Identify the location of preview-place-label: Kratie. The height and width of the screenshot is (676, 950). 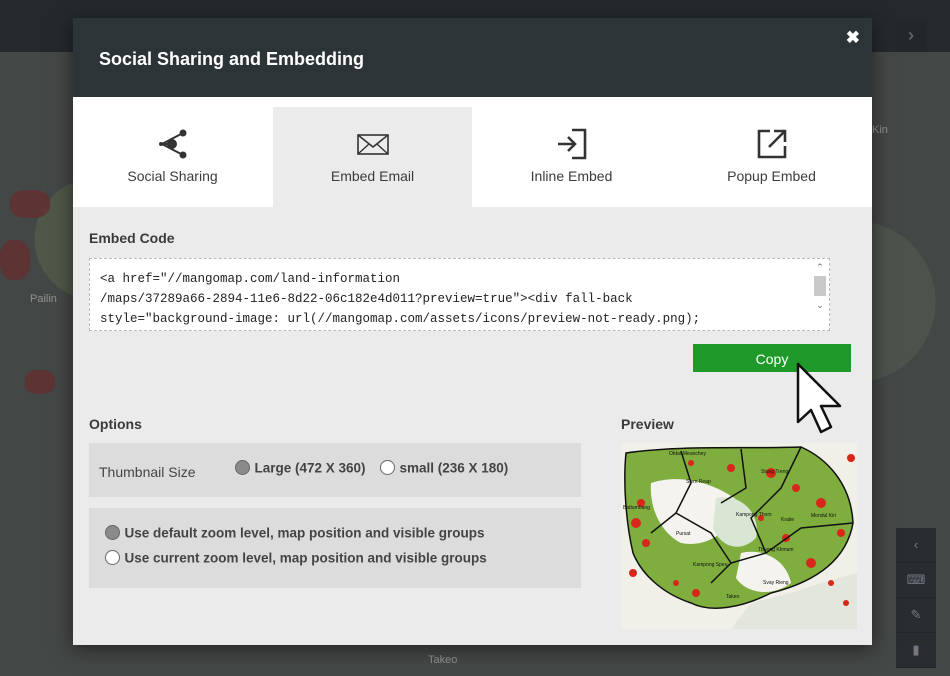
(787, 520).